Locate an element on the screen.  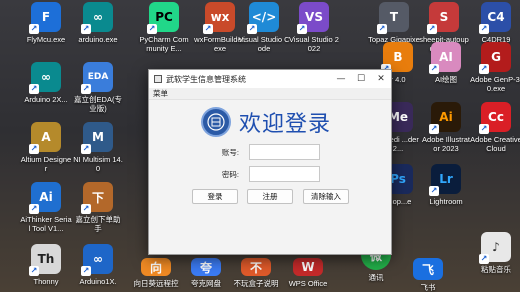
desktop-icon-jlc-eda: EDA ↗ 嘉立创EDA(专业版) is located at coordinates (98, 87).